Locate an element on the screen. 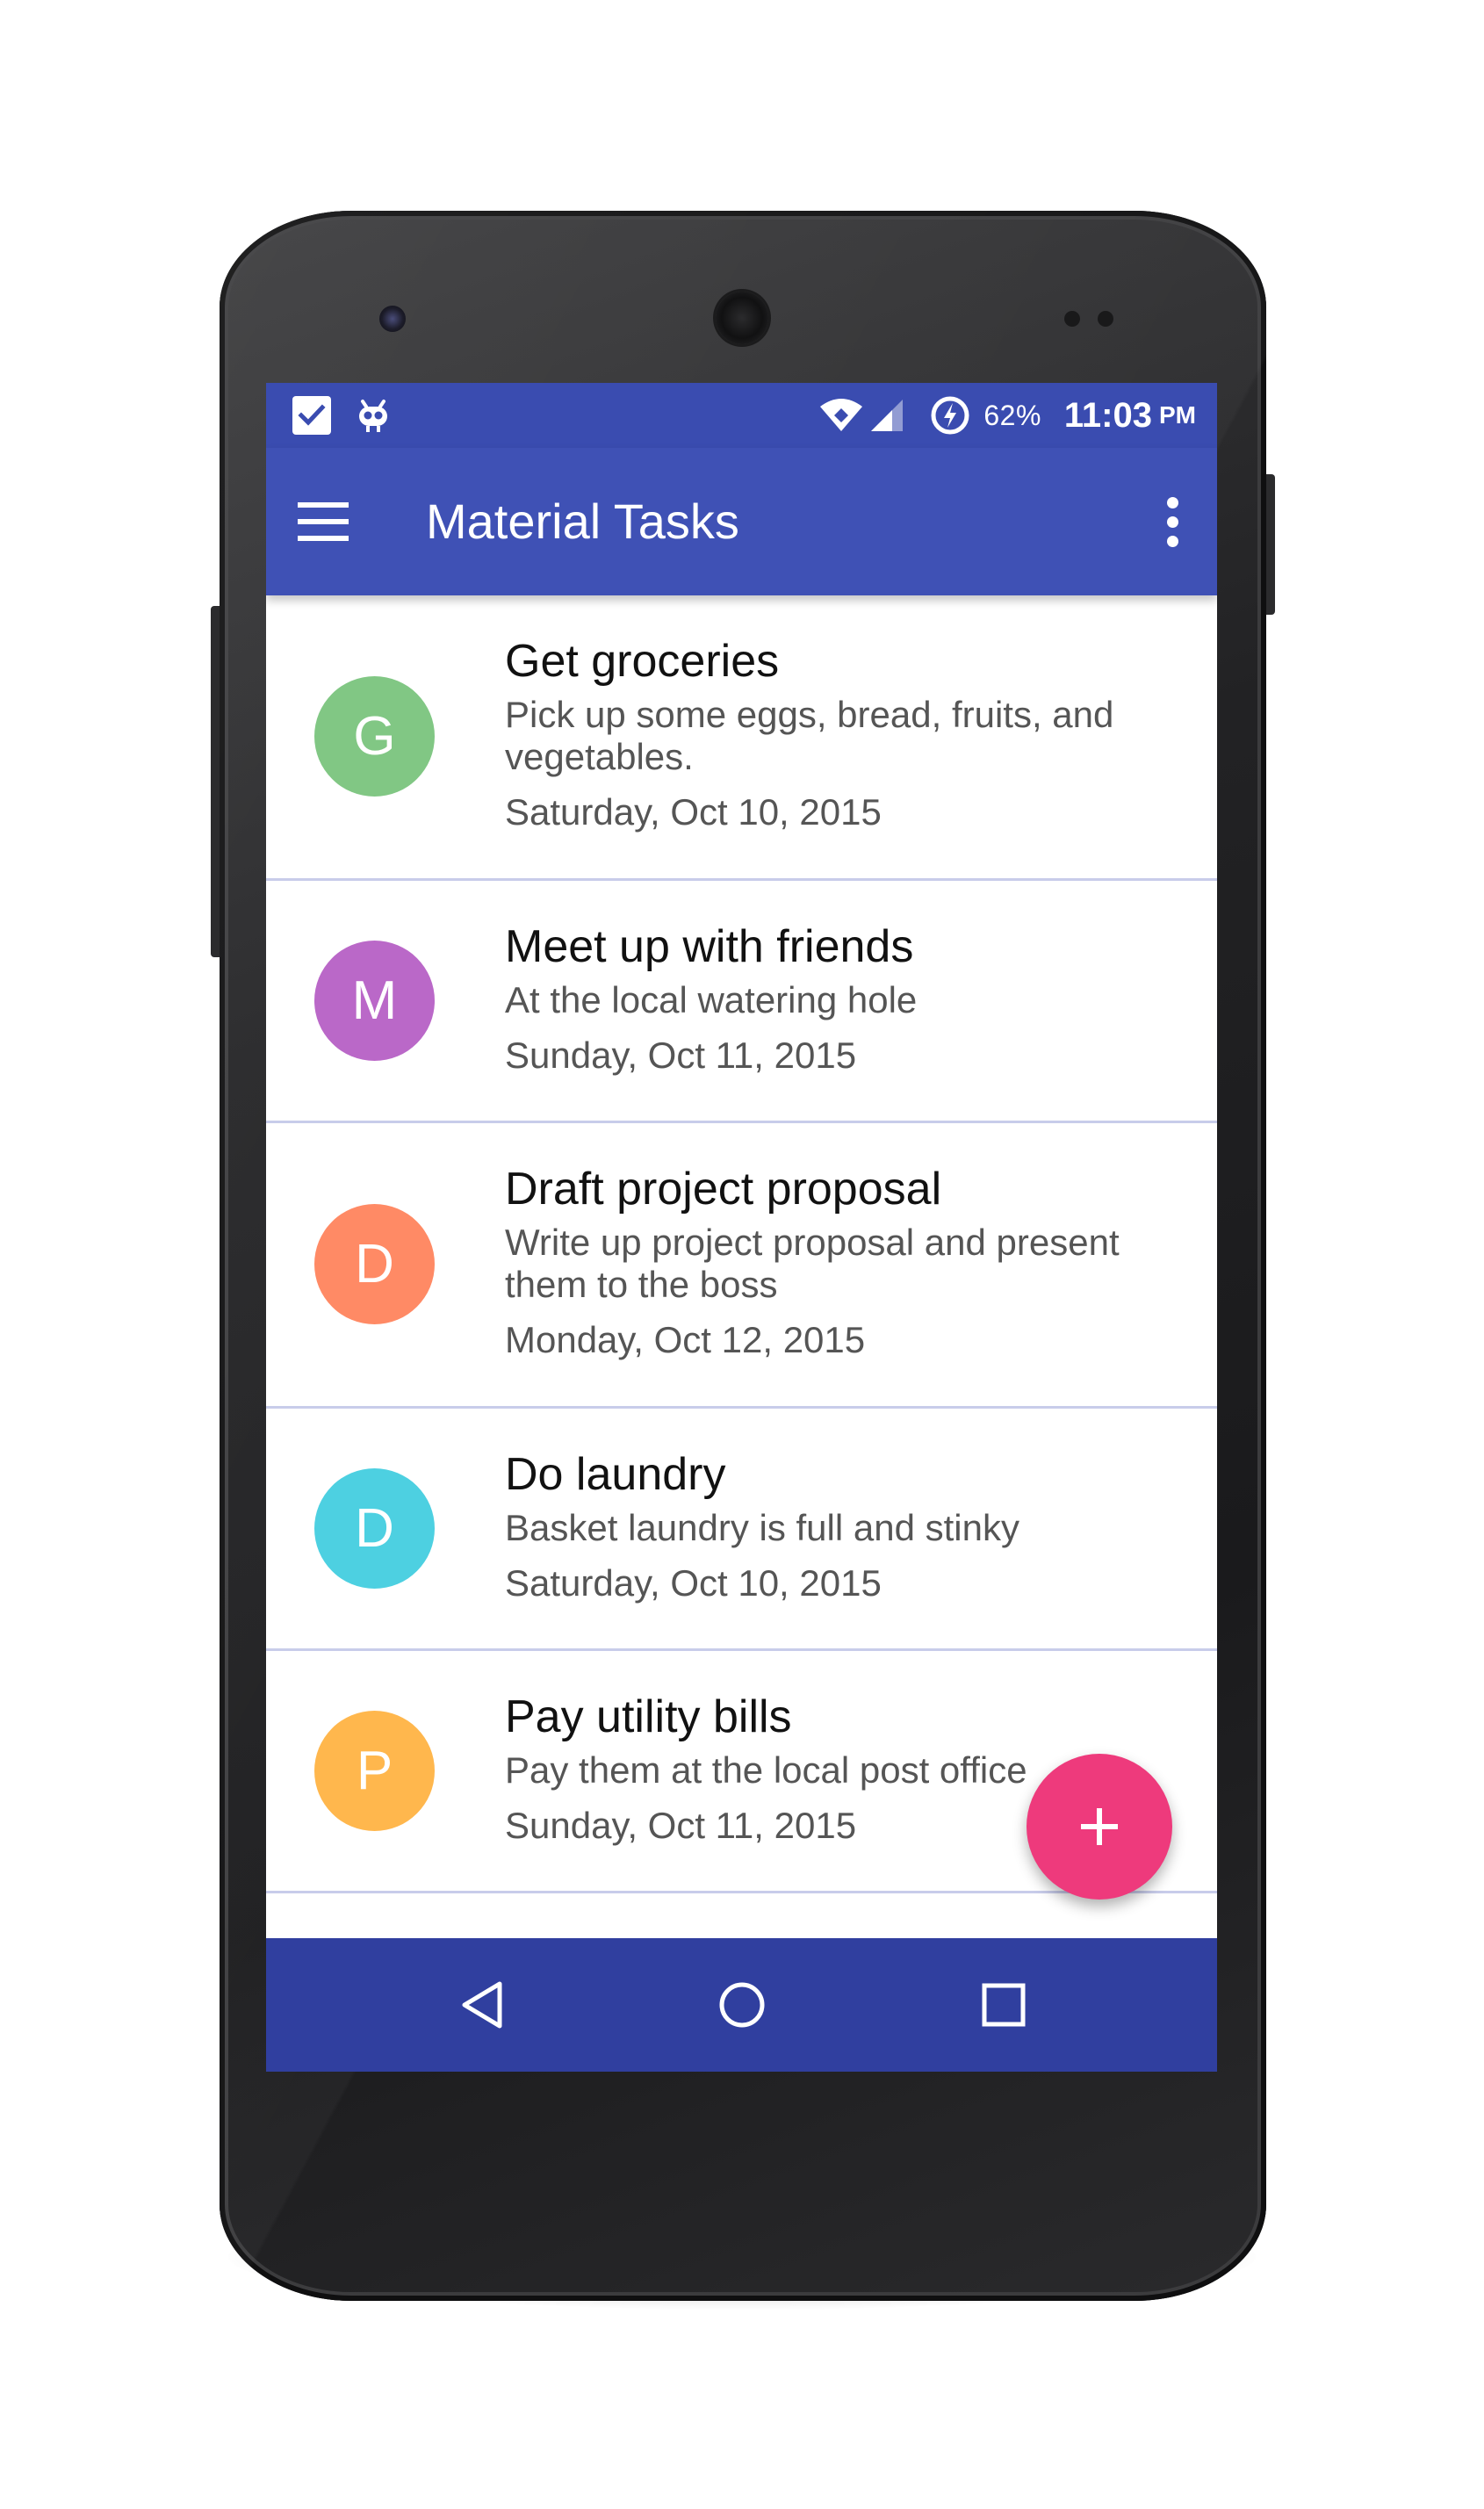  back-icon is located at coordinates (484, 2005).